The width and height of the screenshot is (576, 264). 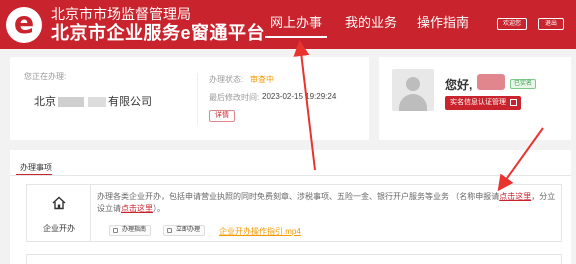 I want to click on card-title: 企业开办, so click(x=59, y=228).